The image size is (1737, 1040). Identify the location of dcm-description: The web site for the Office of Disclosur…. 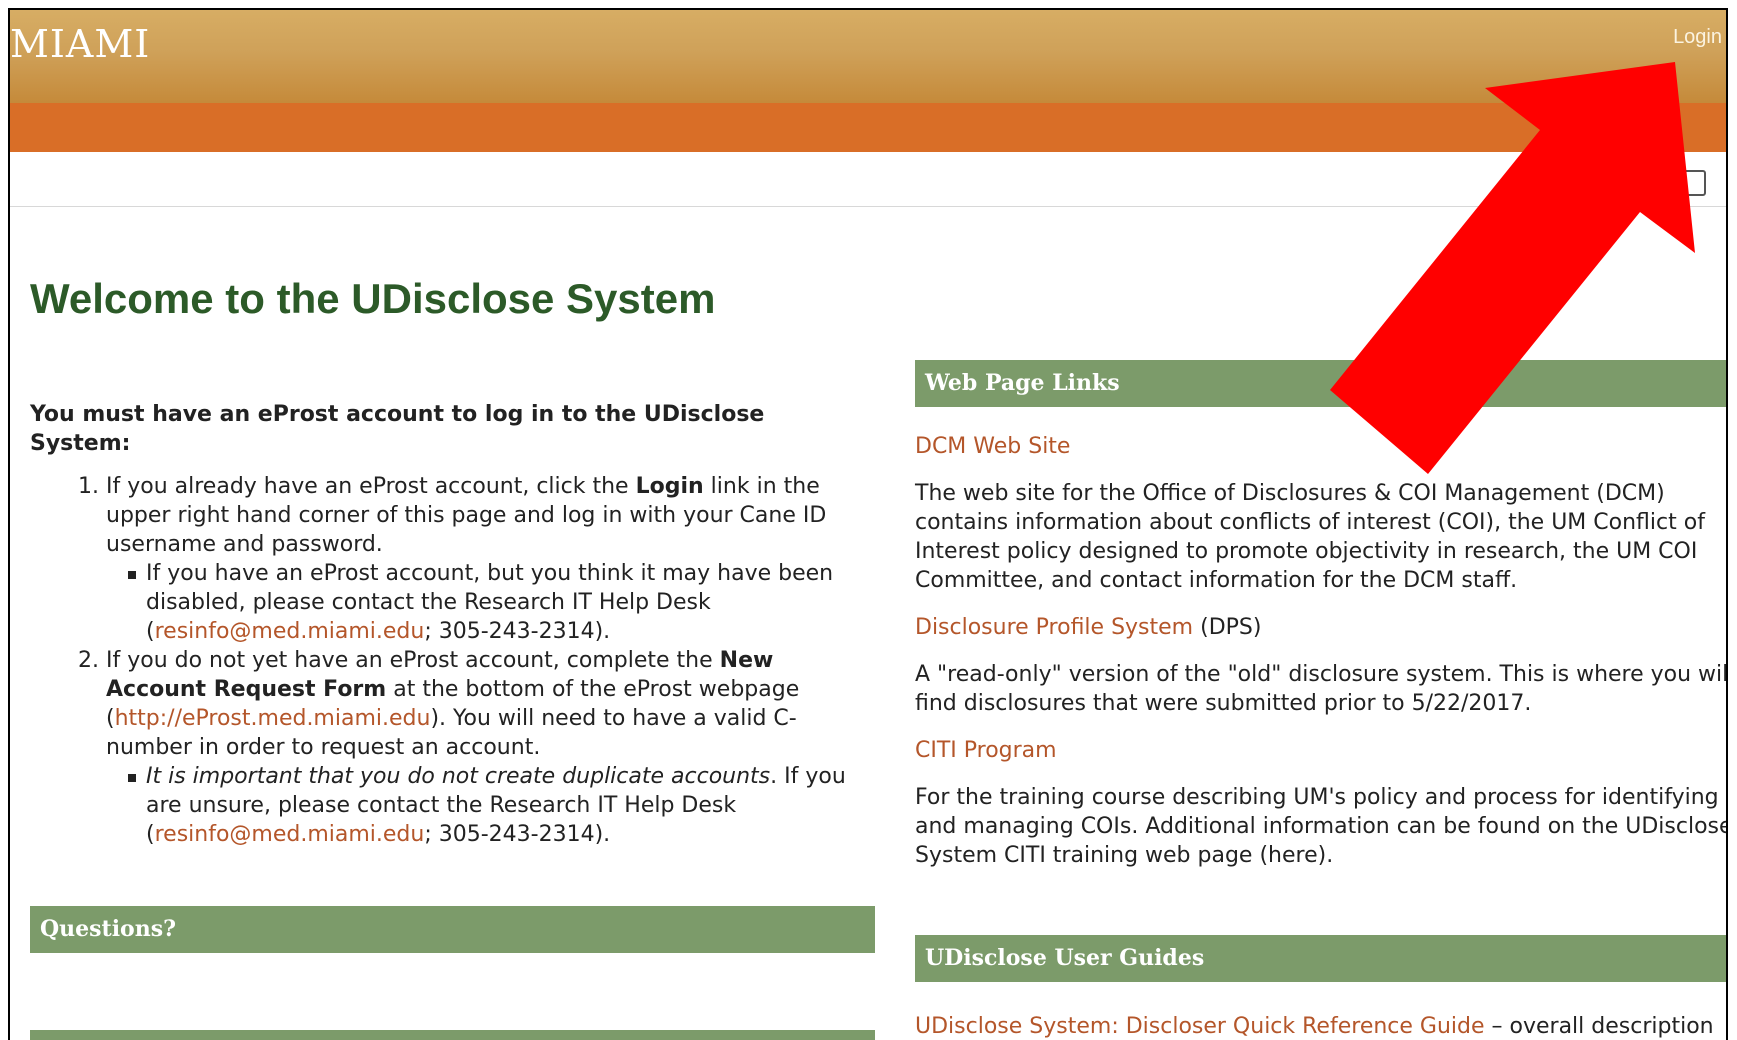
(1310, 537).